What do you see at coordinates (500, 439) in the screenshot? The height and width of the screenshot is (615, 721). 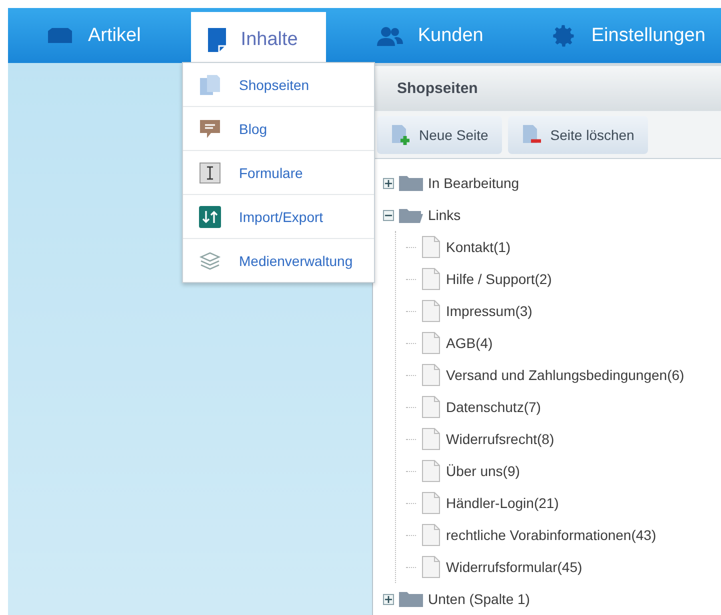 I see `page-label: Widerrufsrecht(8)` at bounding box center [500, 439].